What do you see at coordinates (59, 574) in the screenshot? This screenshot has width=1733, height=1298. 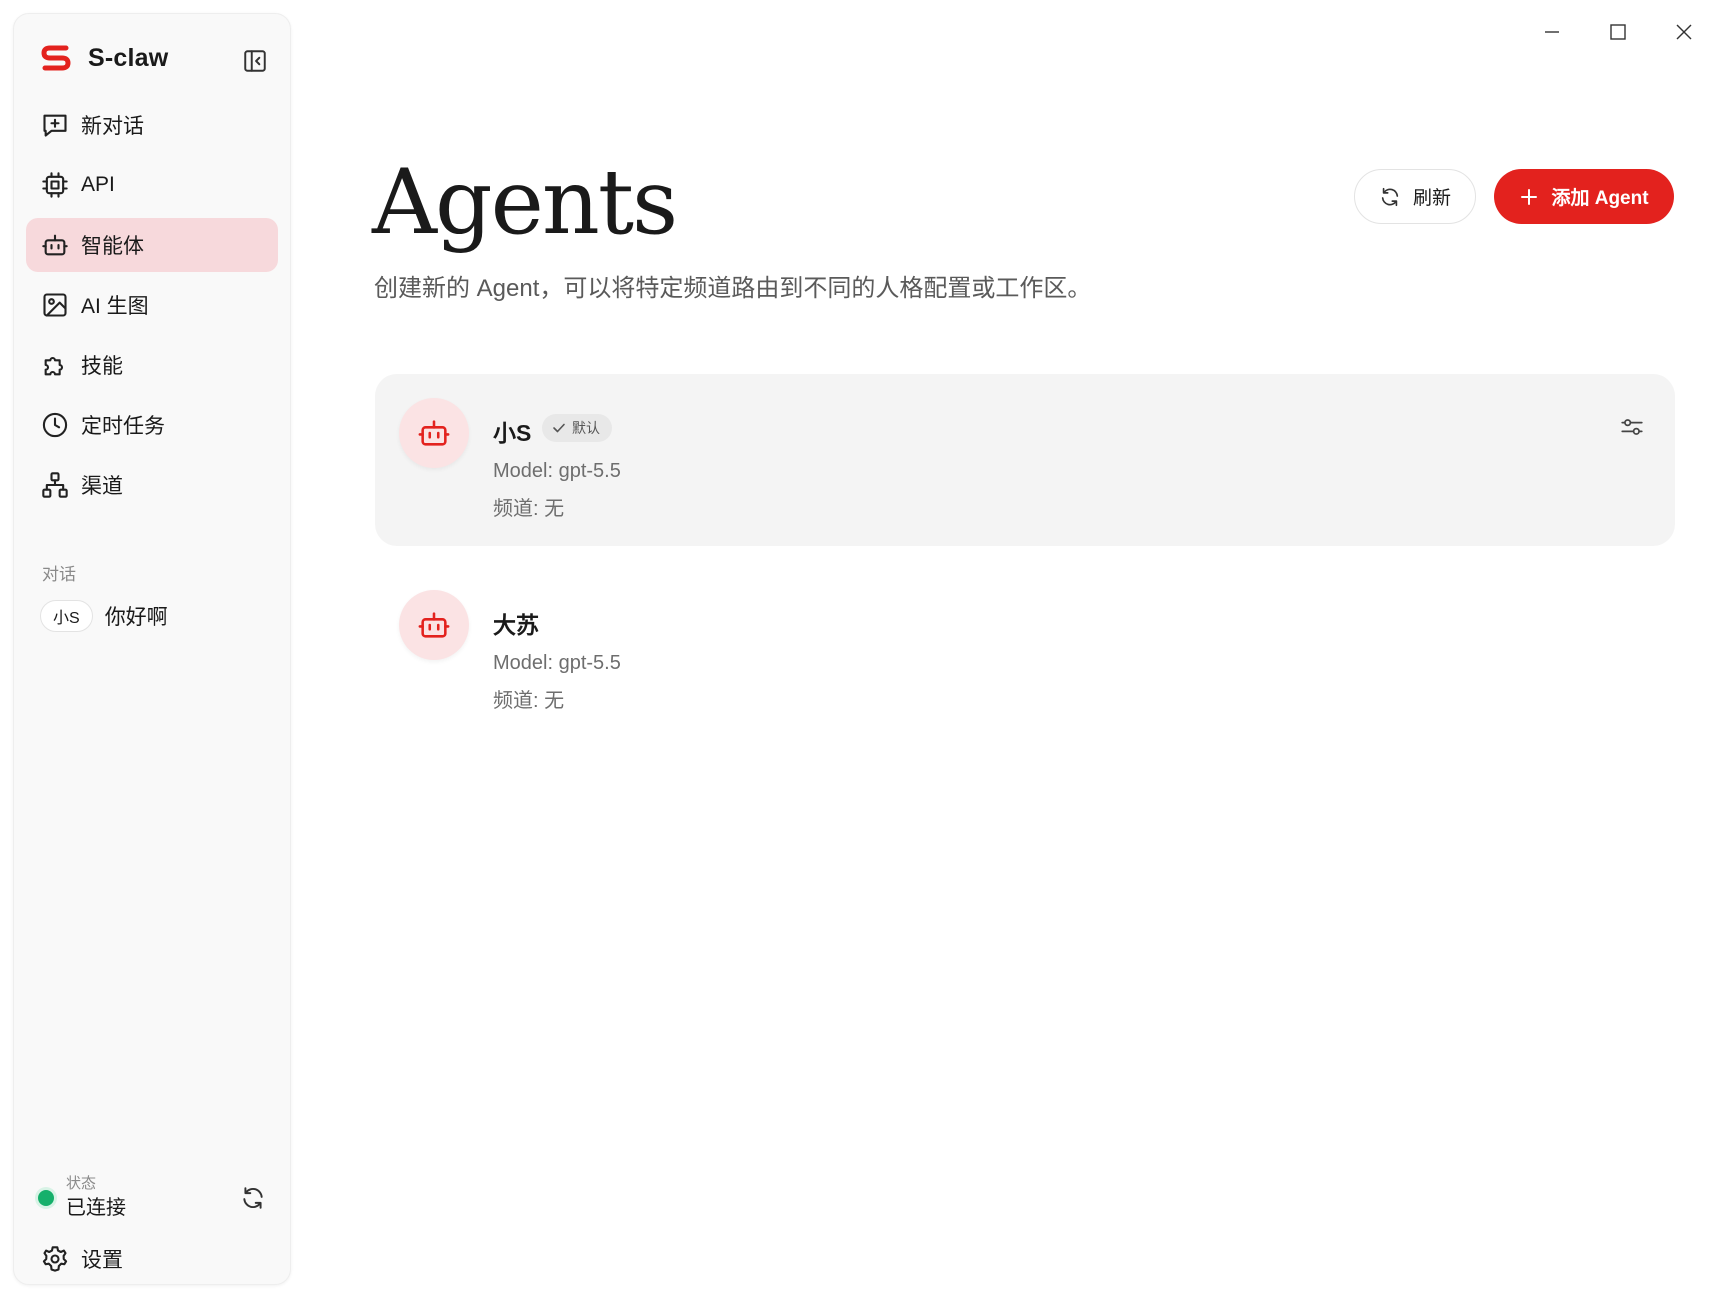 I see `conversations-section-label: 对话` at bounding box center [59, 574].